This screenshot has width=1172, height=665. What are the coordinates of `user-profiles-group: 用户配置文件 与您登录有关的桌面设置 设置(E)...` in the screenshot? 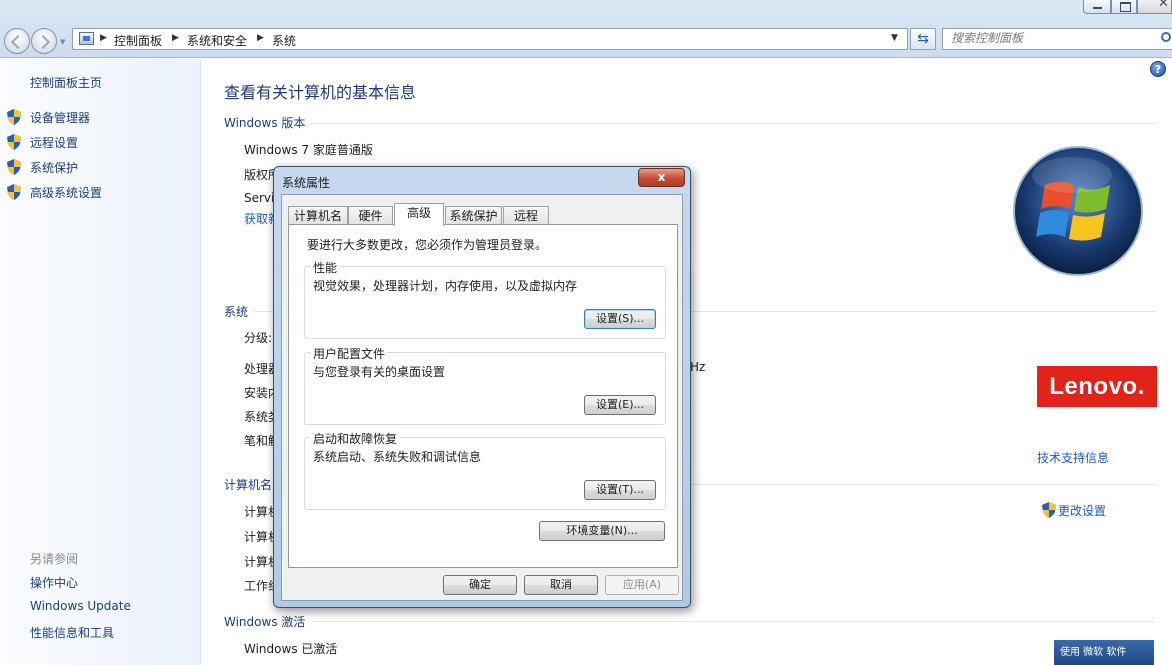 It's located at (485, 385).